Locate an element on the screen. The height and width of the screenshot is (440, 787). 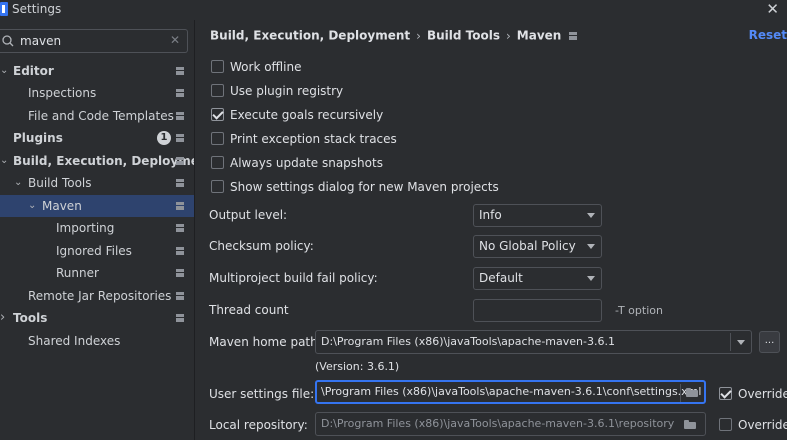
breadcrumb-item-current: Maven is located at coordinates (539, 35).